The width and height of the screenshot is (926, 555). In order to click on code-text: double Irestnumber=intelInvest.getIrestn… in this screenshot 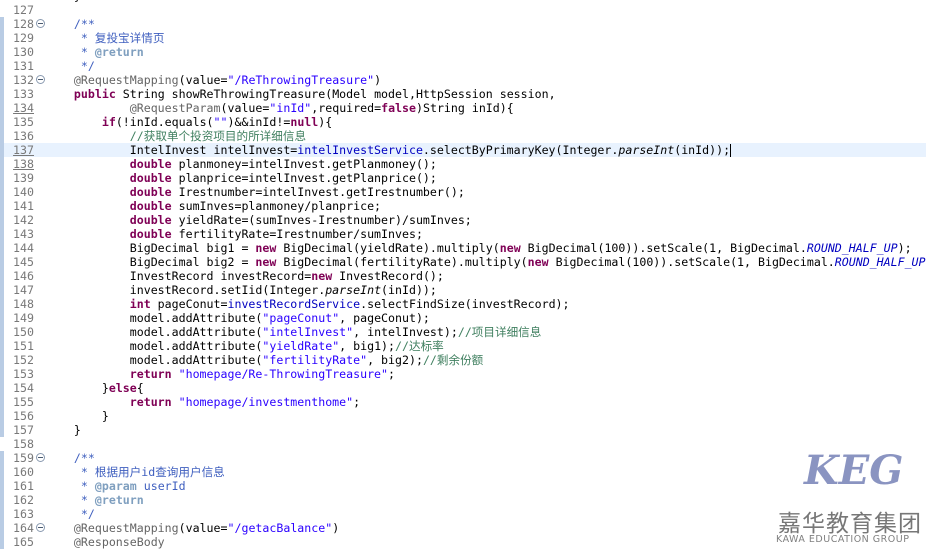, I will do `click(255, 192)`.